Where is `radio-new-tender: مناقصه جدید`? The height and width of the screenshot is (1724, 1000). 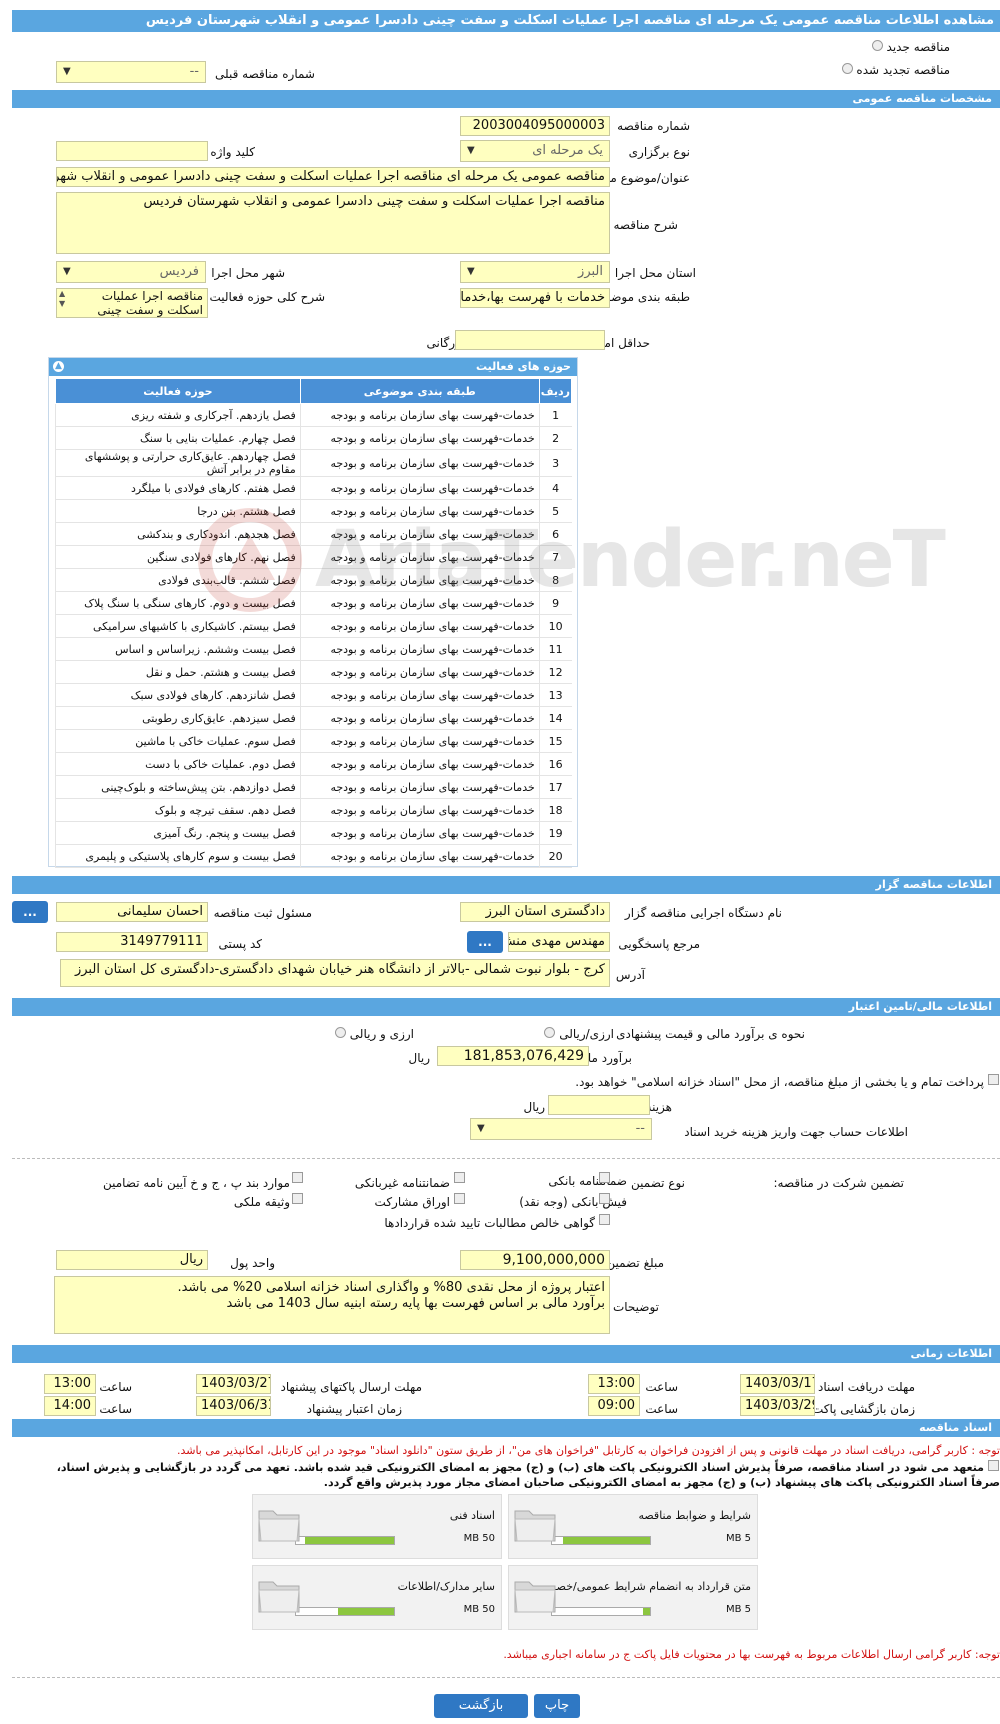 radio-new-tender: مناقصه جدید is located at coordinates (910, 47).